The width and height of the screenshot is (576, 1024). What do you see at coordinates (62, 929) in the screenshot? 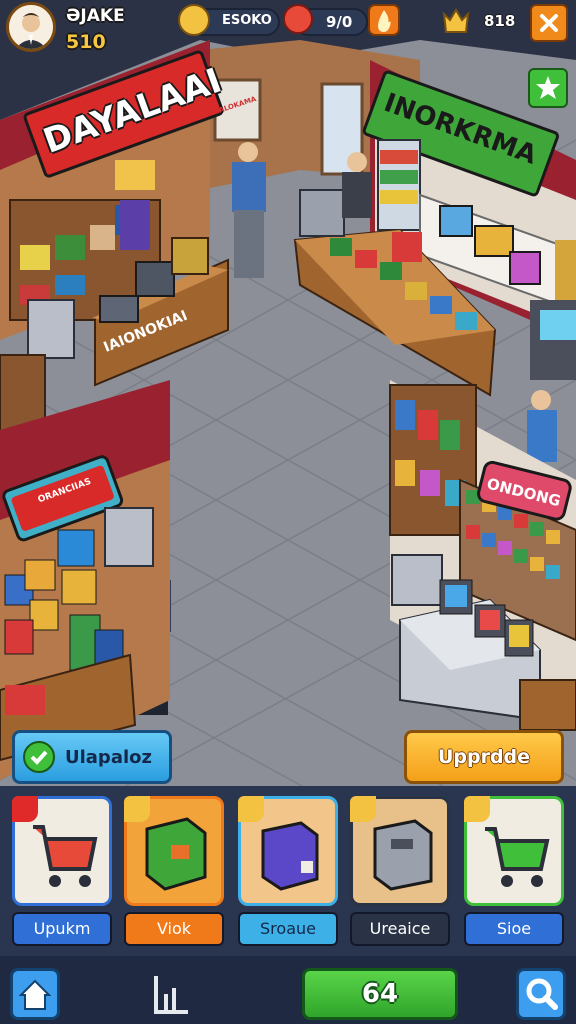
I see `card-label-1: Upukm` at bounding box center [62, 929].